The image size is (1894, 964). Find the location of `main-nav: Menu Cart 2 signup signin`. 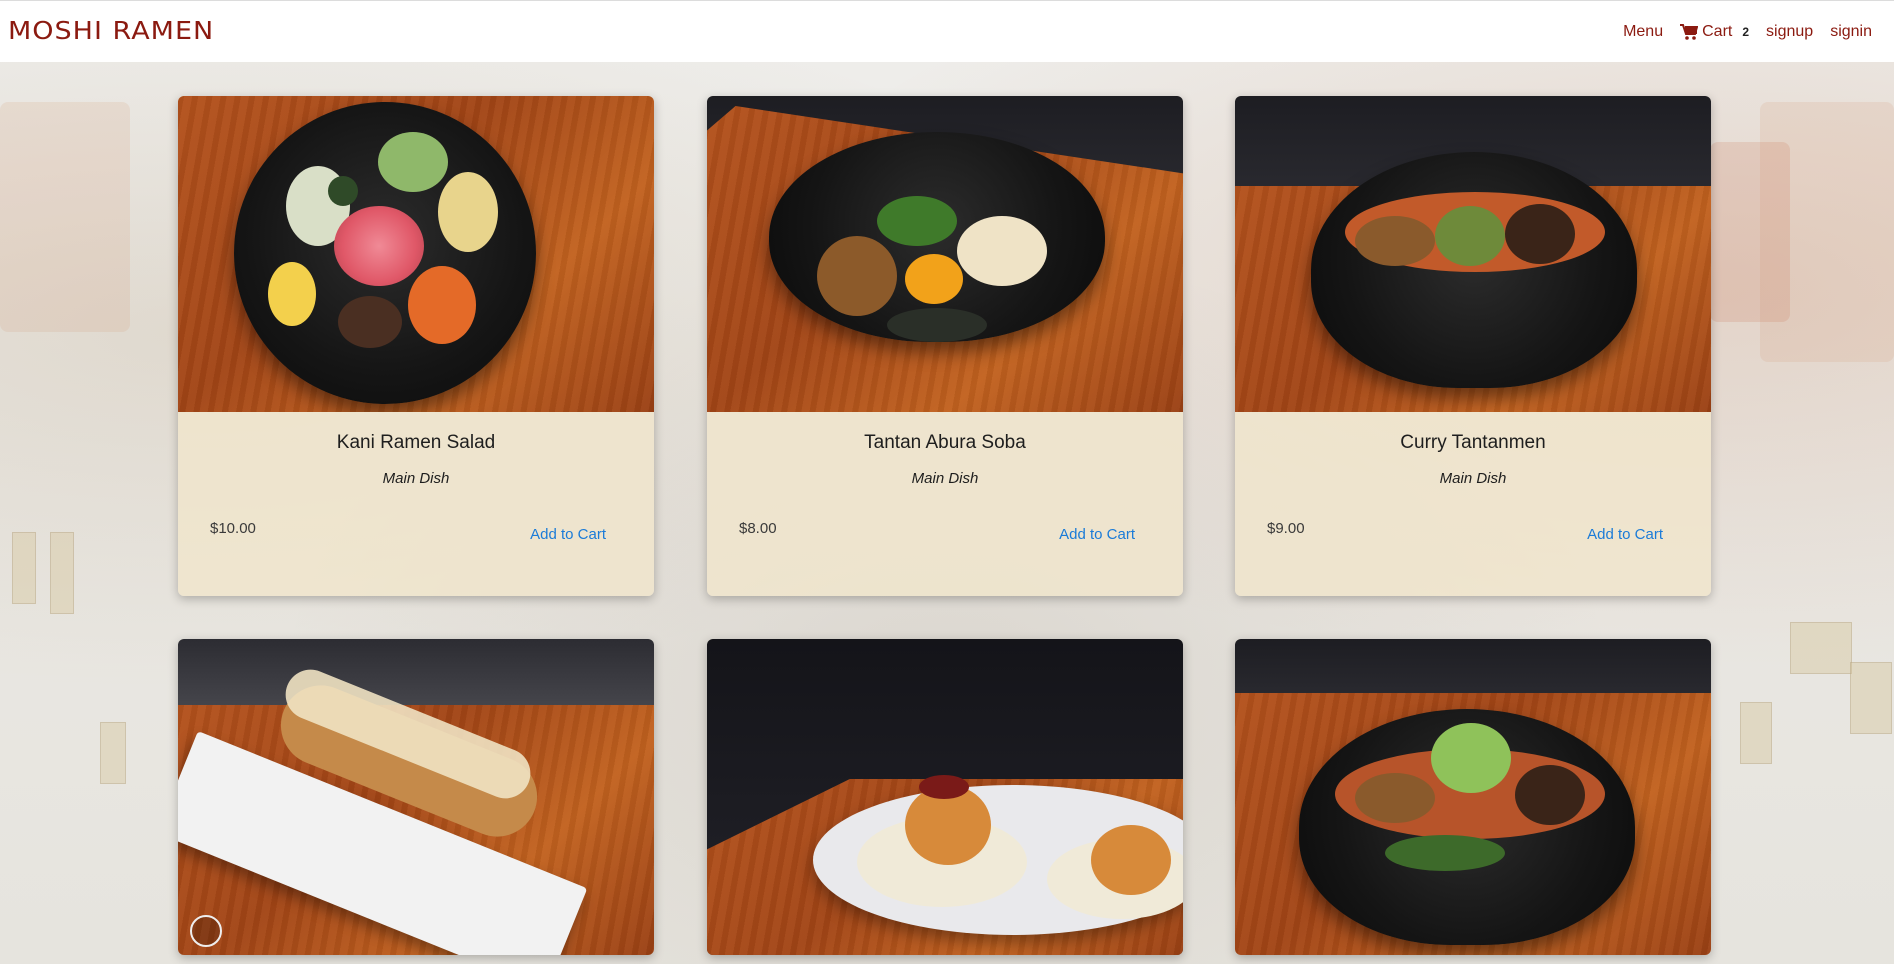

main-nav: Menu Cart 2 signup signin is located at coordinates (1747, 32).